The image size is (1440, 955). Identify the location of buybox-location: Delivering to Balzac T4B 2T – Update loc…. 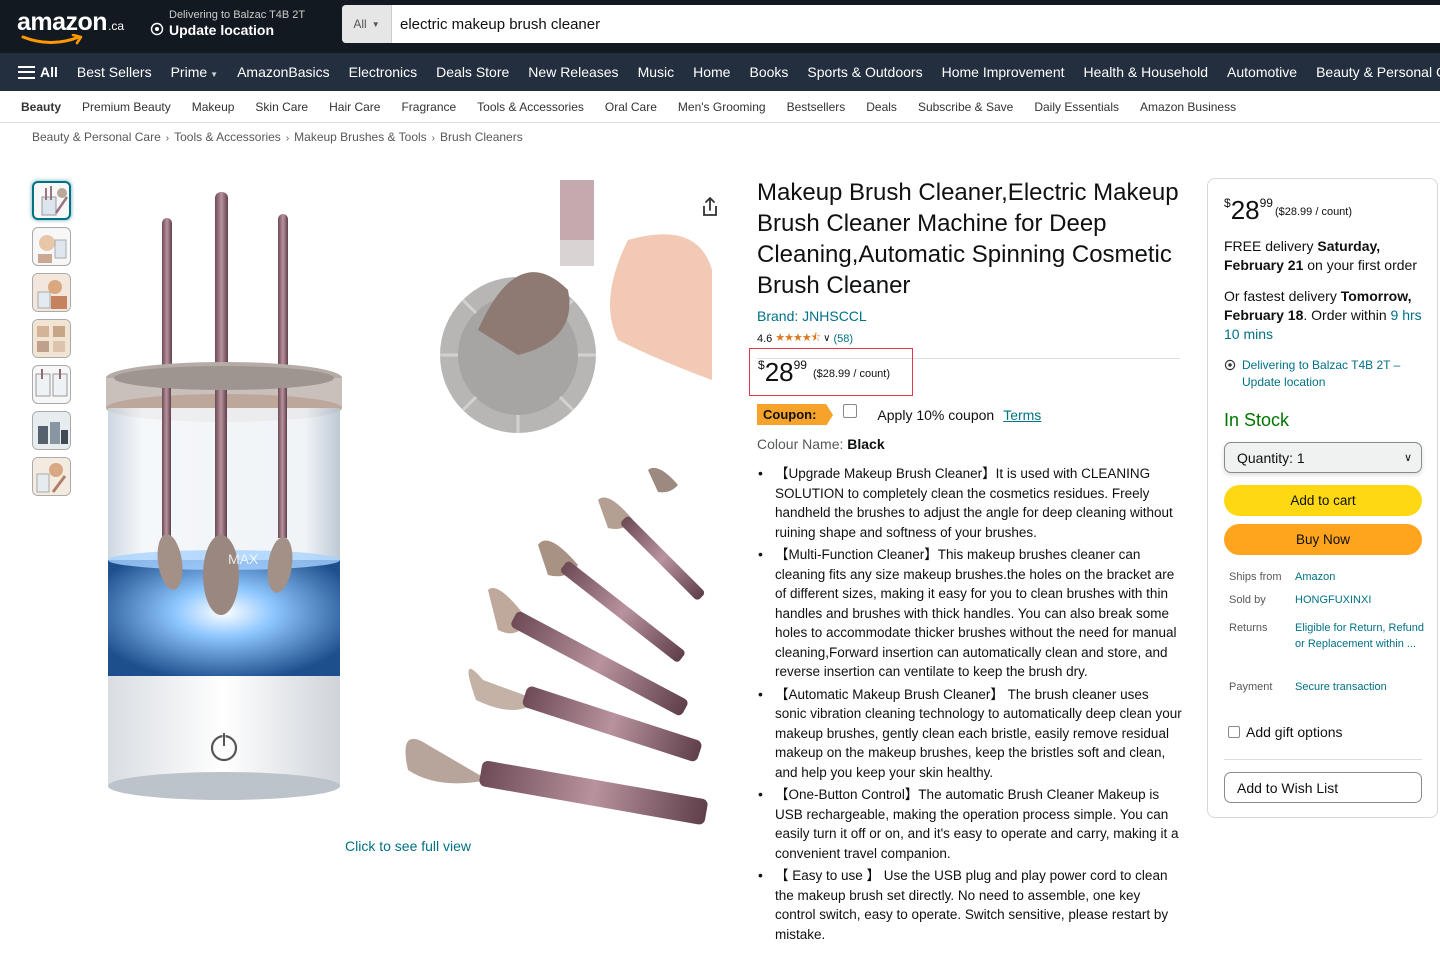
(1324, 374).